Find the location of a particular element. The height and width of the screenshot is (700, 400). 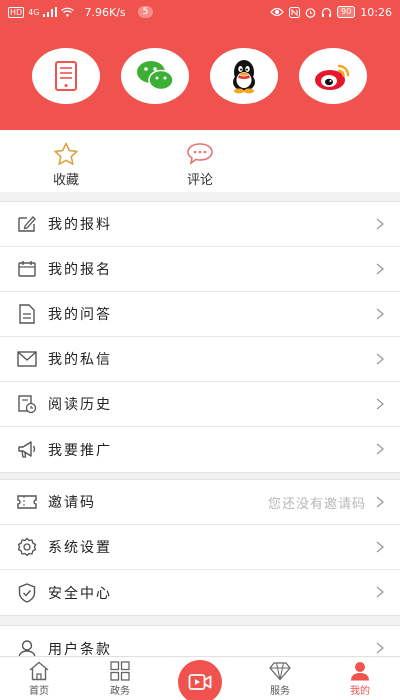

tablet-icon is located at coordinates (66, 76).